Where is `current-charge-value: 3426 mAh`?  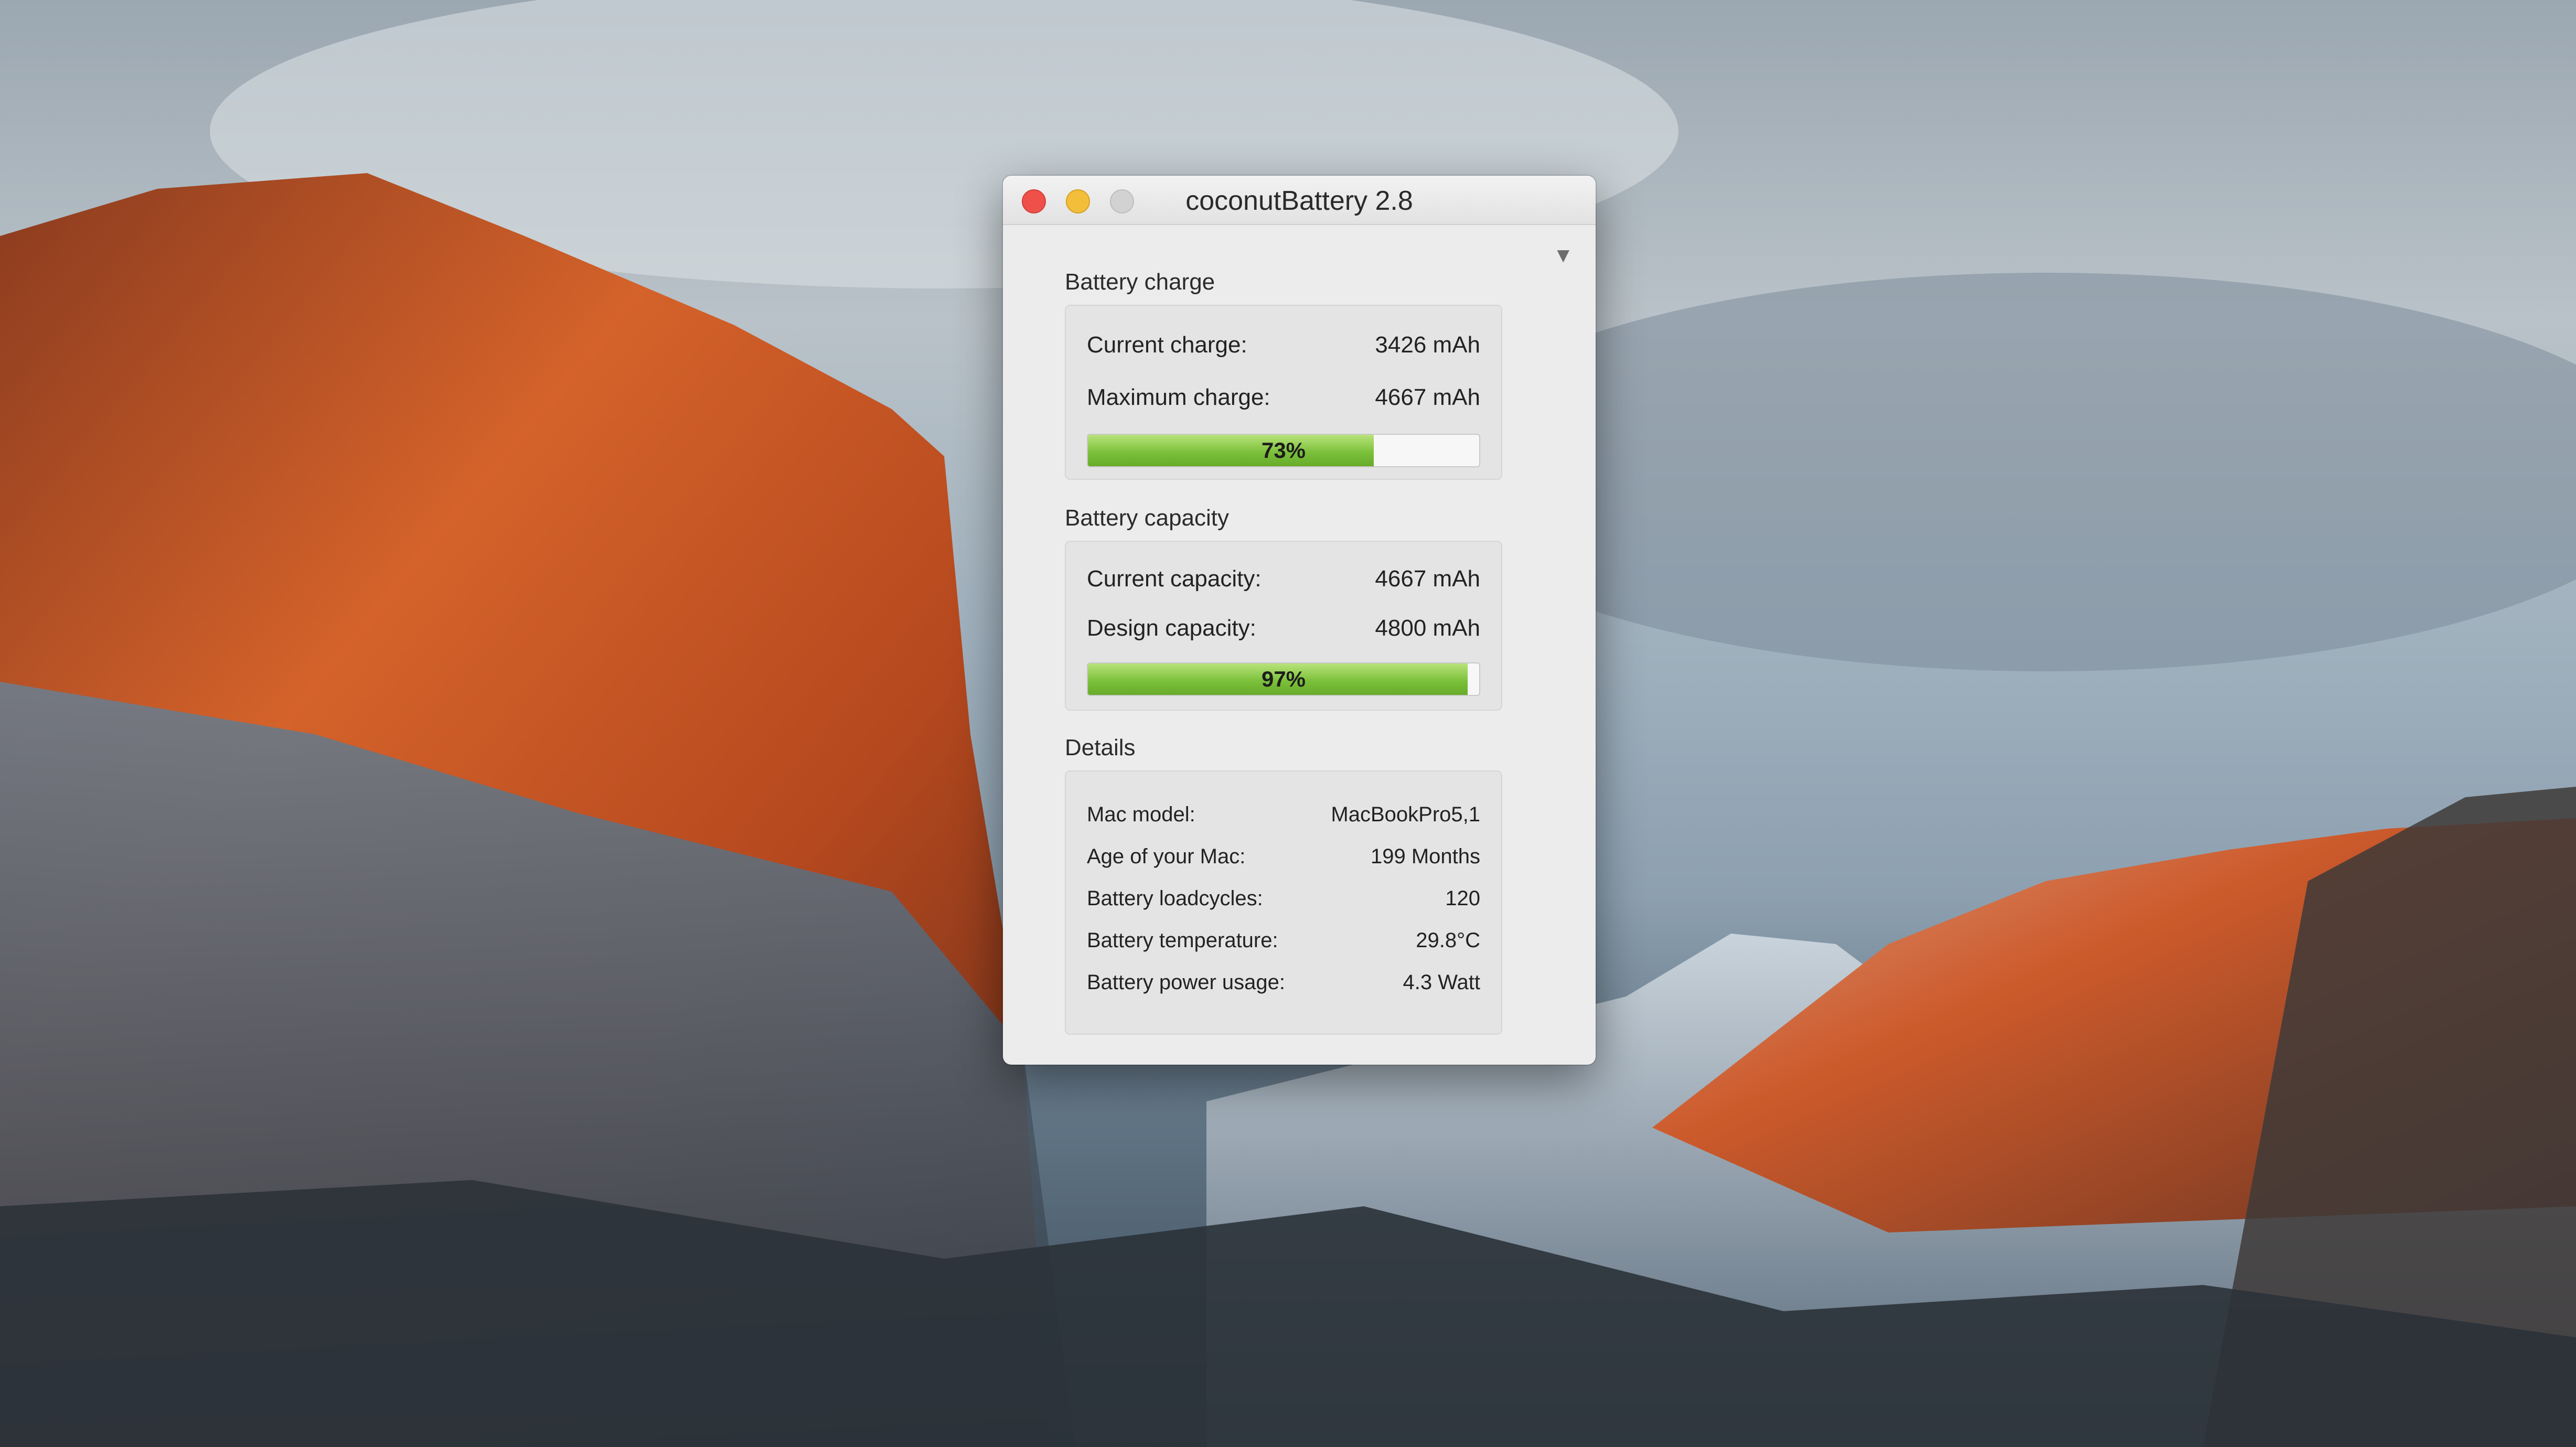 current-charge-value: 3426 mAh is located at coordinates (1427, 345).